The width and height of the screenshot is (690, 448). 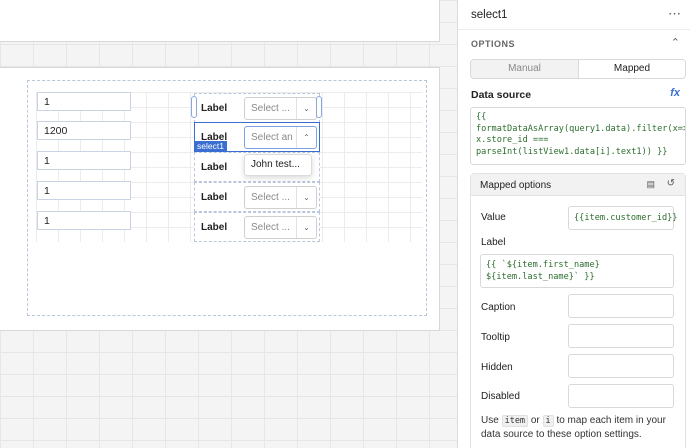 What do you see at coordinates (631, 69) in the screenshot?
I see `mode-mapped-button: Mapped` at bounding box center [631, 69].